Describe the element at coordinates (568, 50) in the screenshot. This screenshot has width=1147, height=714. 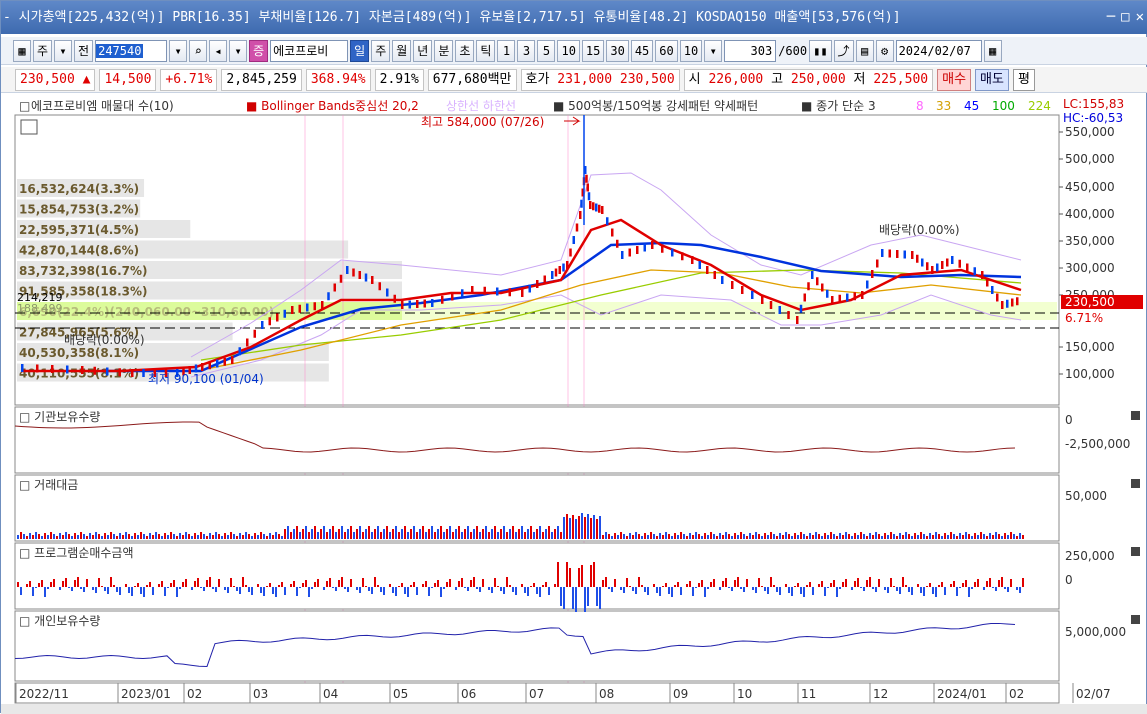
I see `count-10: 10` at that location.